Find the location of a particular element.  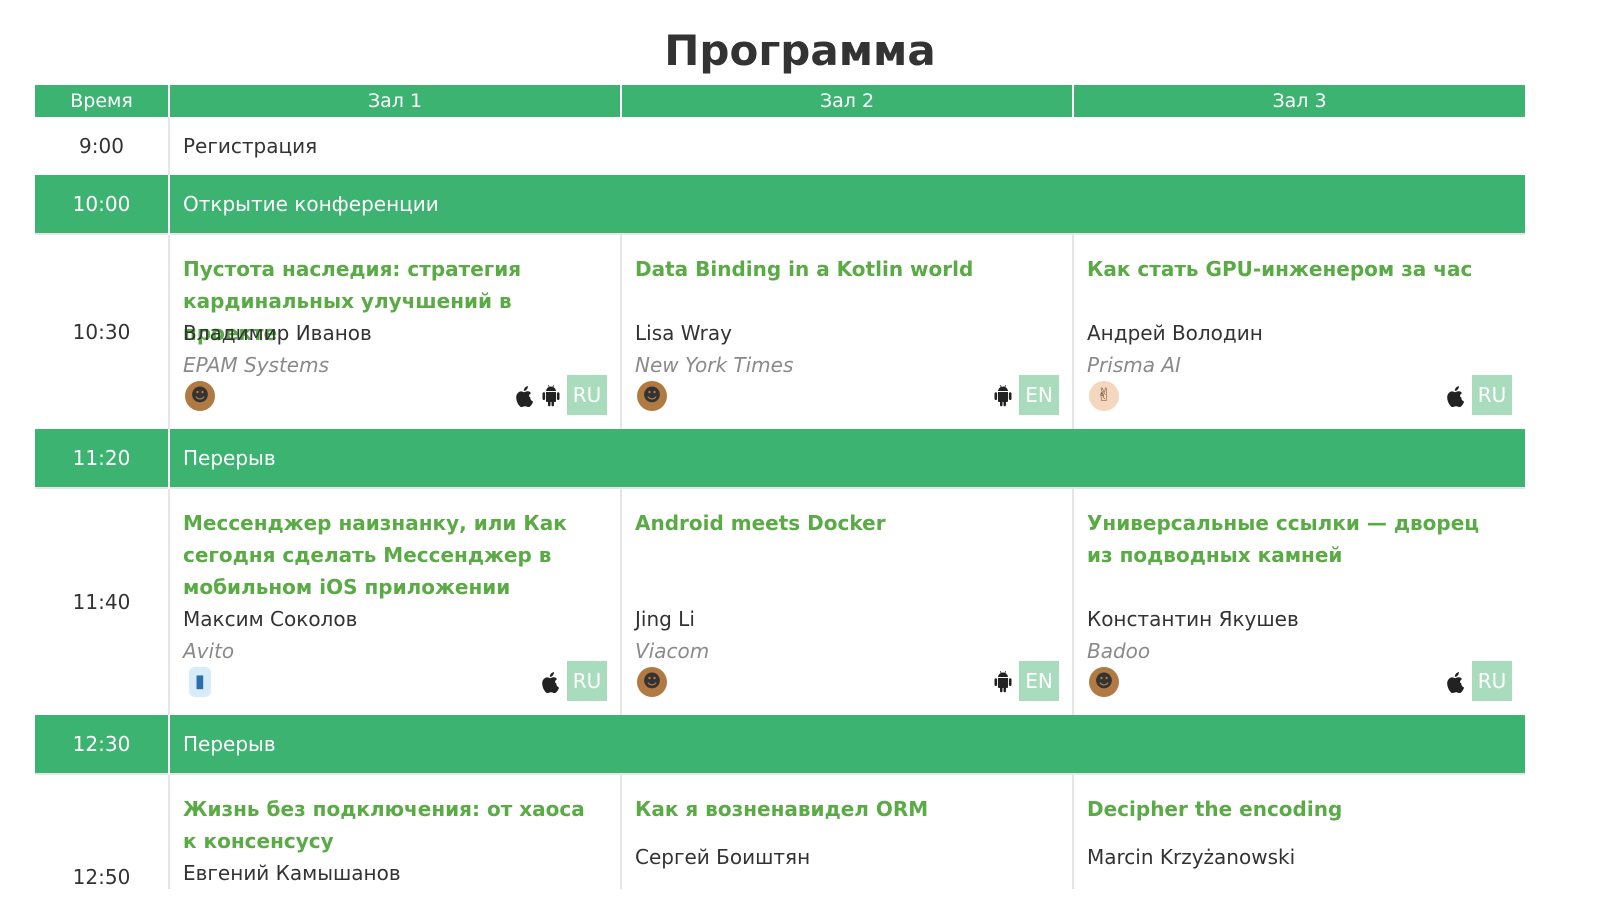

time-cell: 12:30 is located at coordinates (102, 744).